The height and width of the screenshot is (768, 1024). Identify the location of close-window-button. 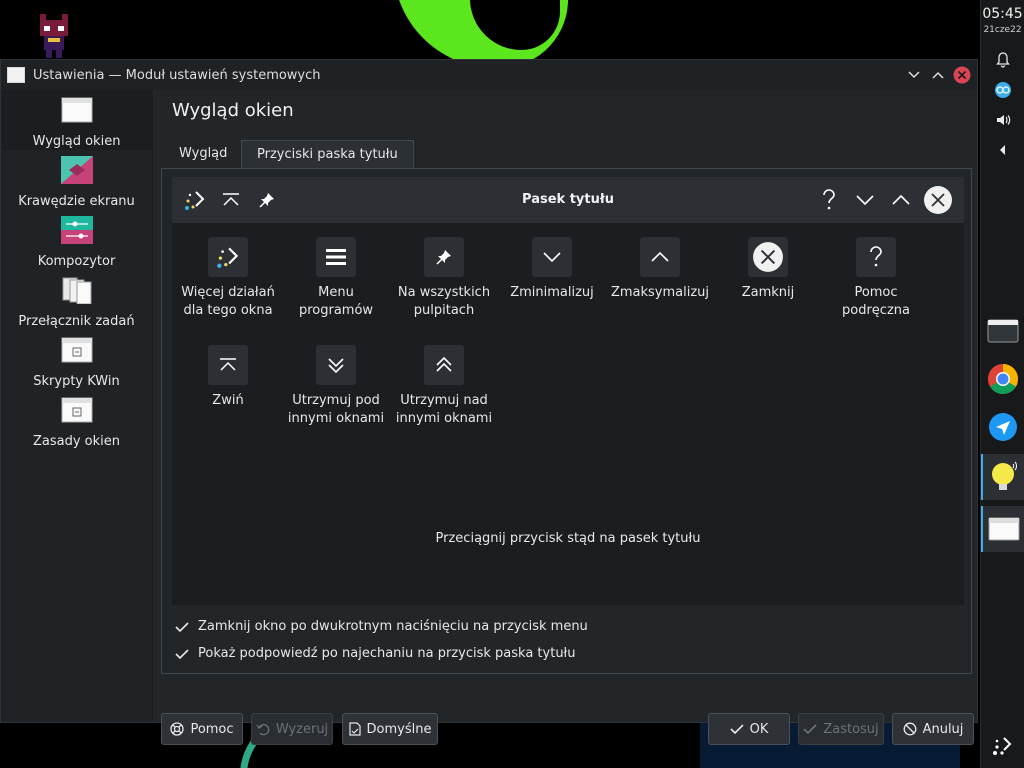
(962, 75).